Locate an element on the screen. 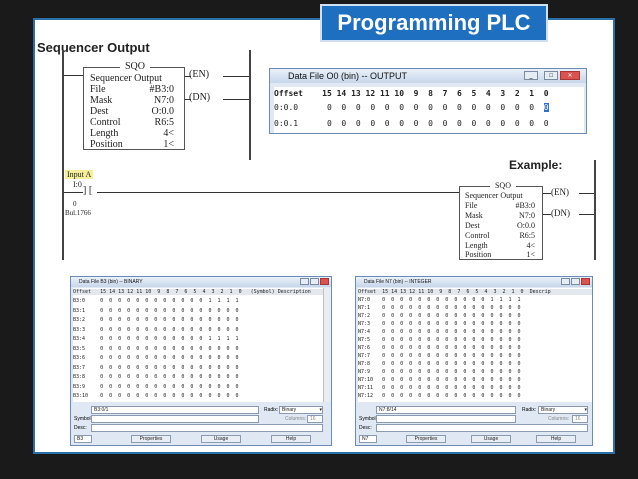  grid-row: B3:9 0 0 0 0 0 0 0 0 0 0 0 0 0 0 0 0 is located at coordinates (156, 387).